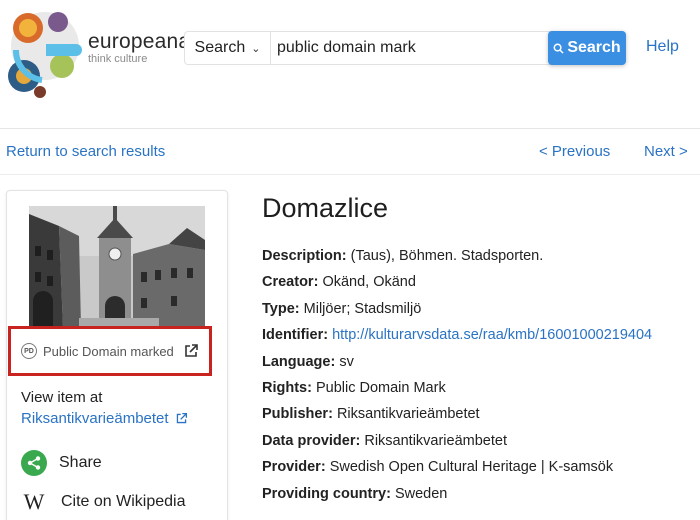 This screenshot has height=520, width=700. What do you see at coordinates (29, 351) in the screenshot?
I see `public-domain-icon: PD` at bounding box center [29, 351].